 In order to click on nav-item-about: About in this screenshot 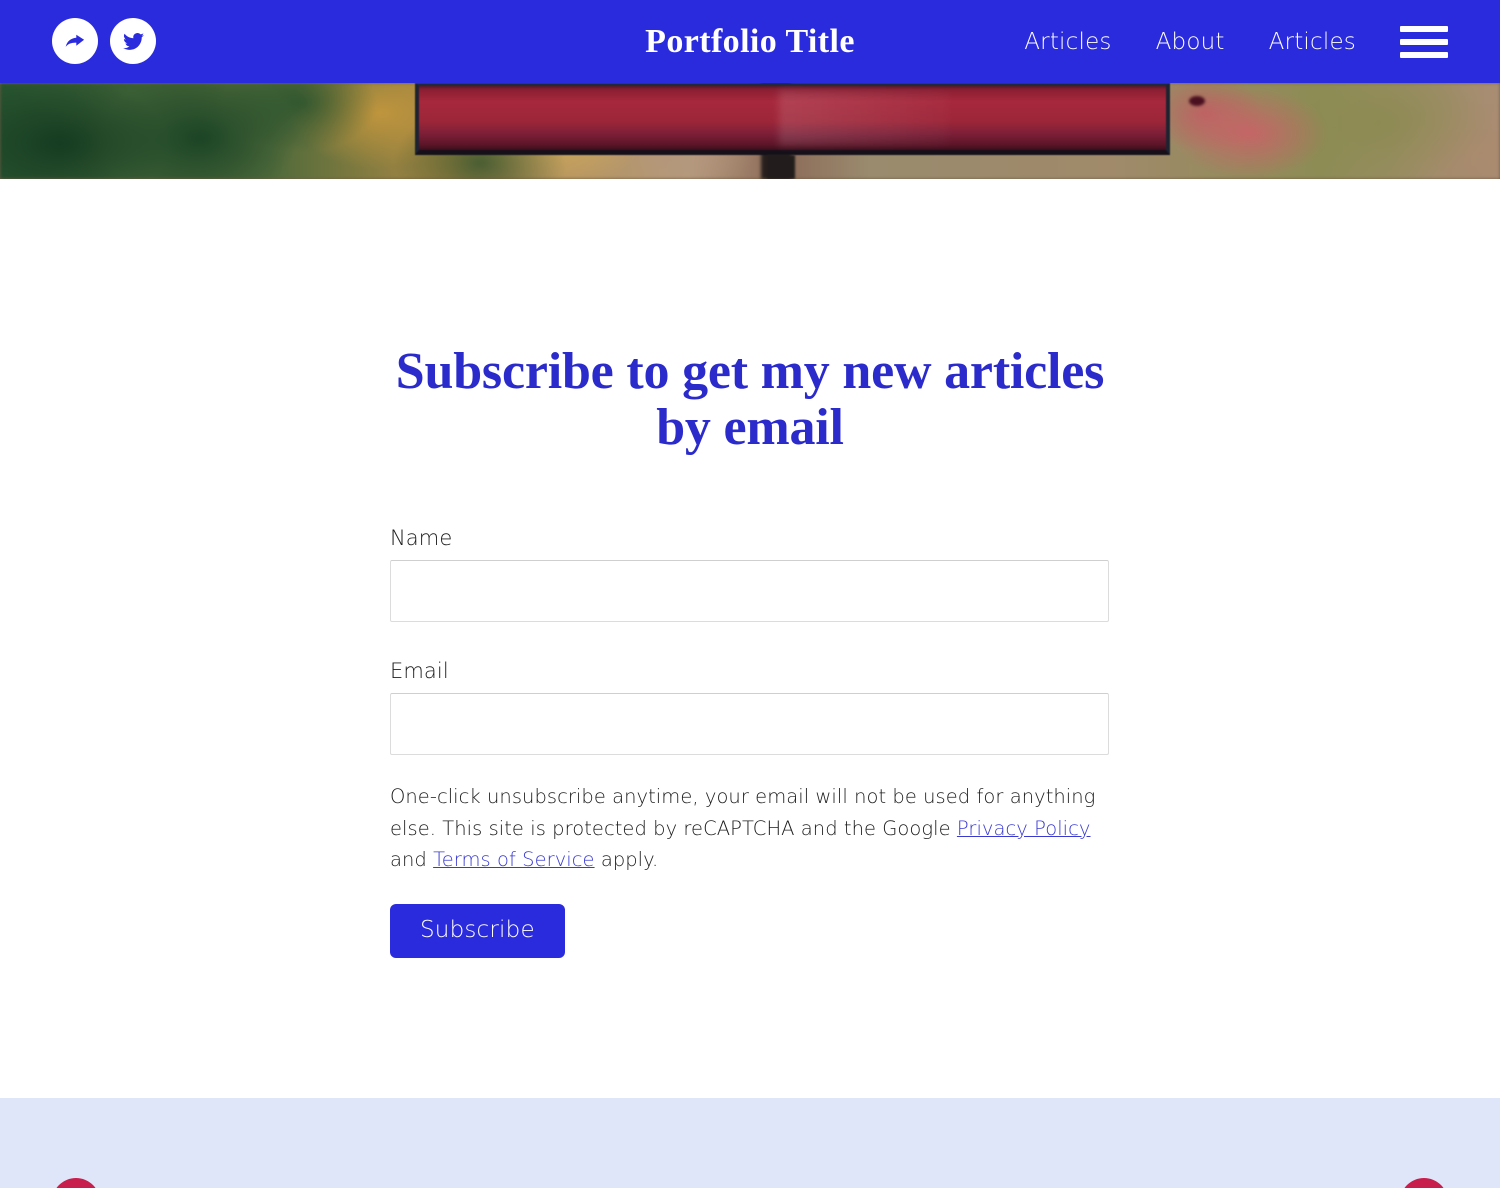, I will do `click(1190, 42)`.